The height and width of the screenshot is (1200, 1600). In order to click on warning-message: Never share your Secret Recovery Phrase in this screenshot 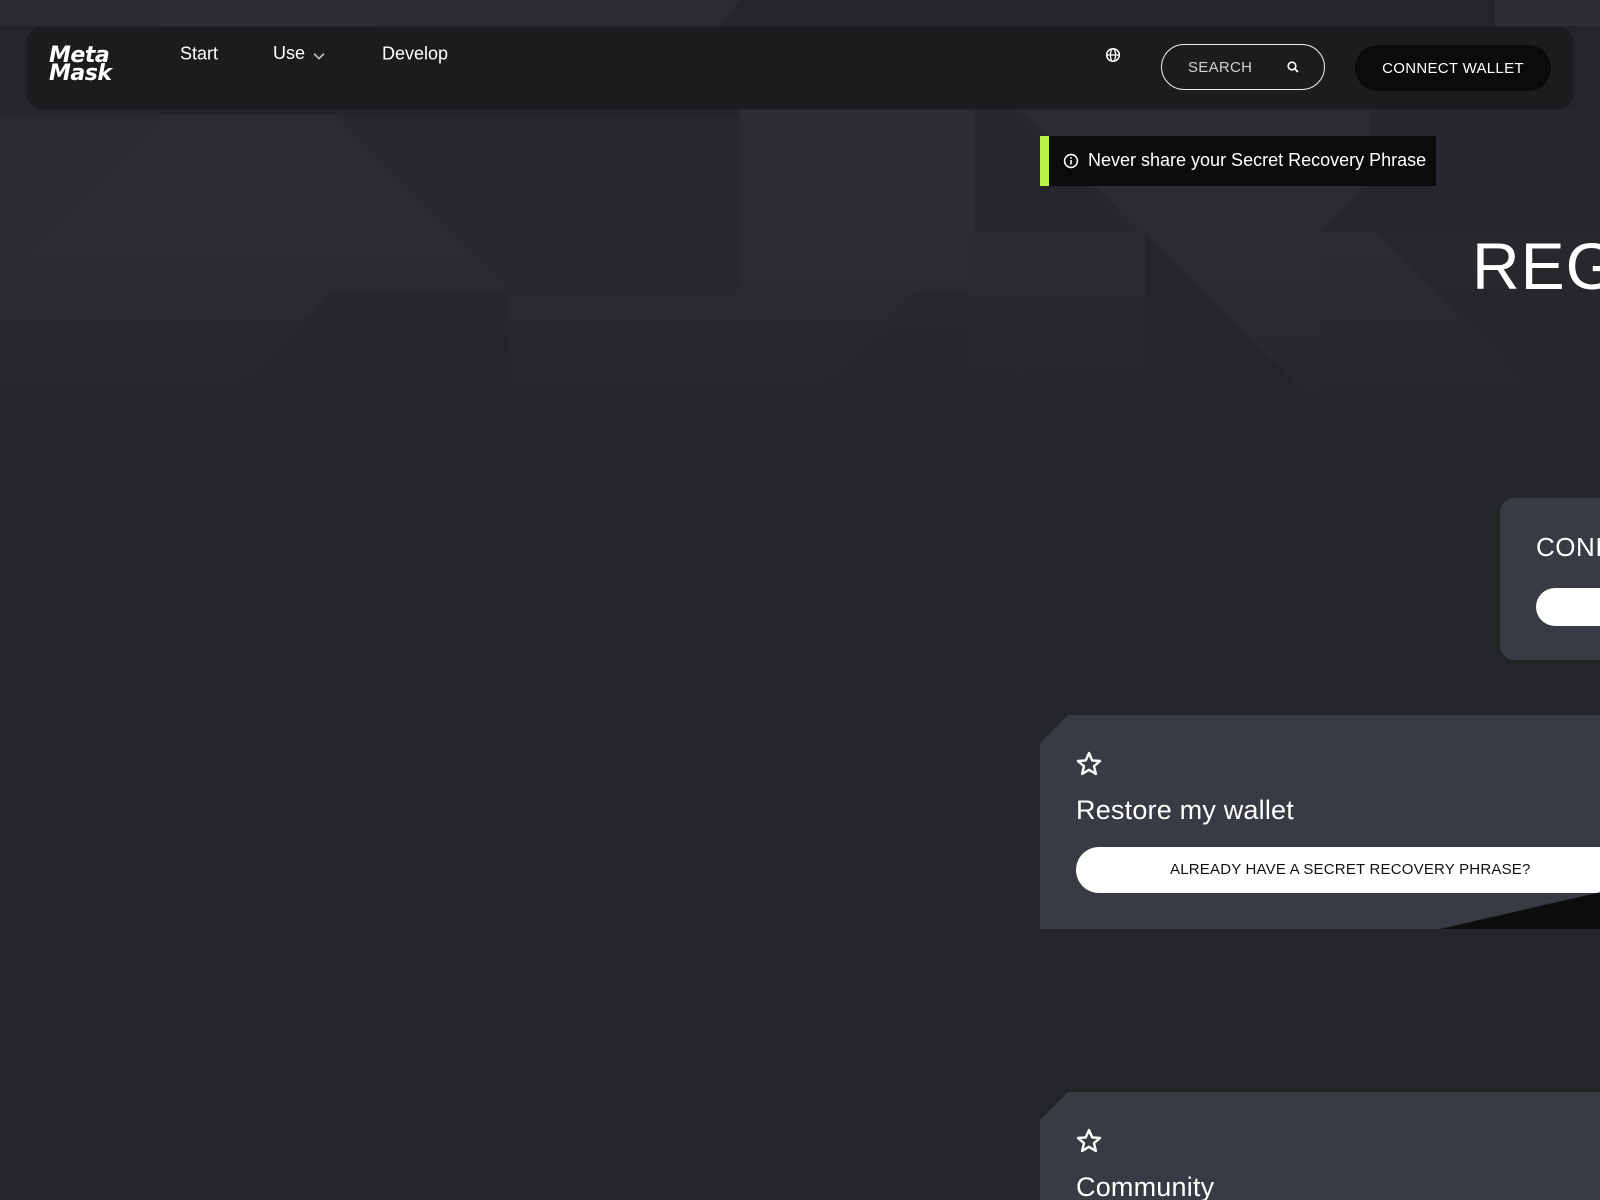, I will do `click(1257, 160)`.